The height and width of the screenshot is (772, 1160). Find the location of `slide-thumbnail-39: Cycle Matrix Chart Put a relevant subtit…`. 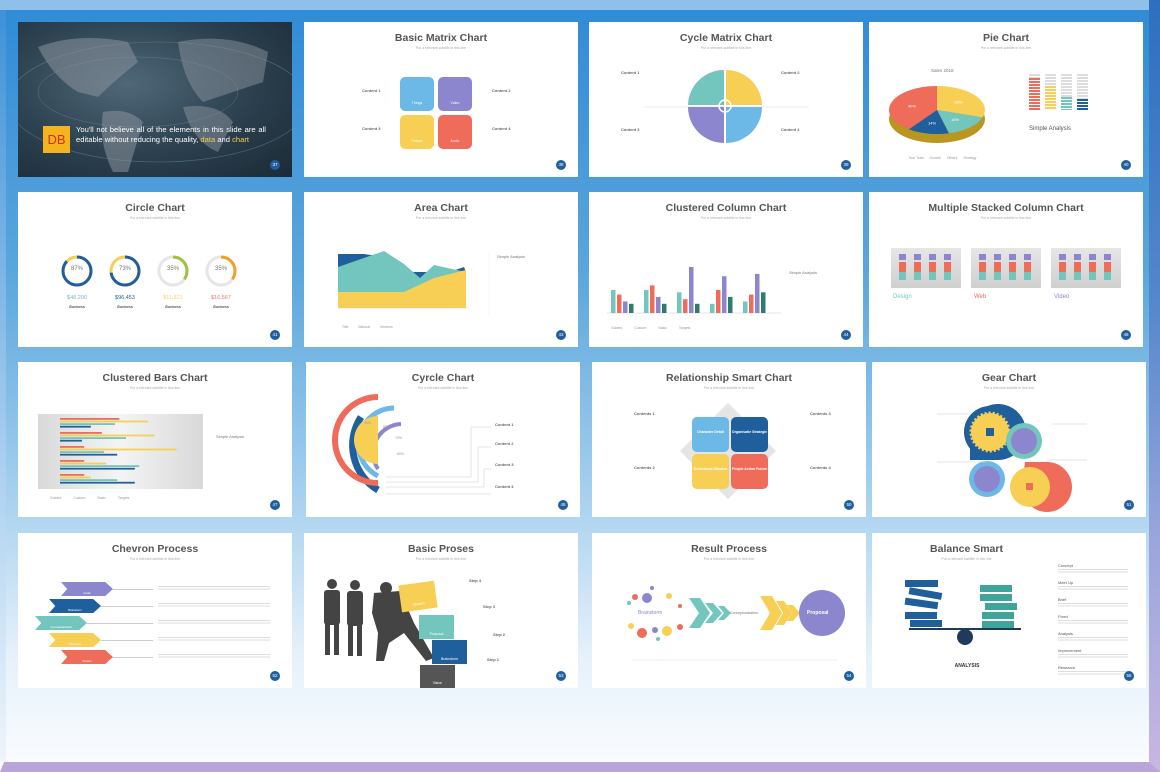

slide-thumbnail-39: Cycle Matrix Chart Put a relevant subtit… is located at coordinates (726, 99).